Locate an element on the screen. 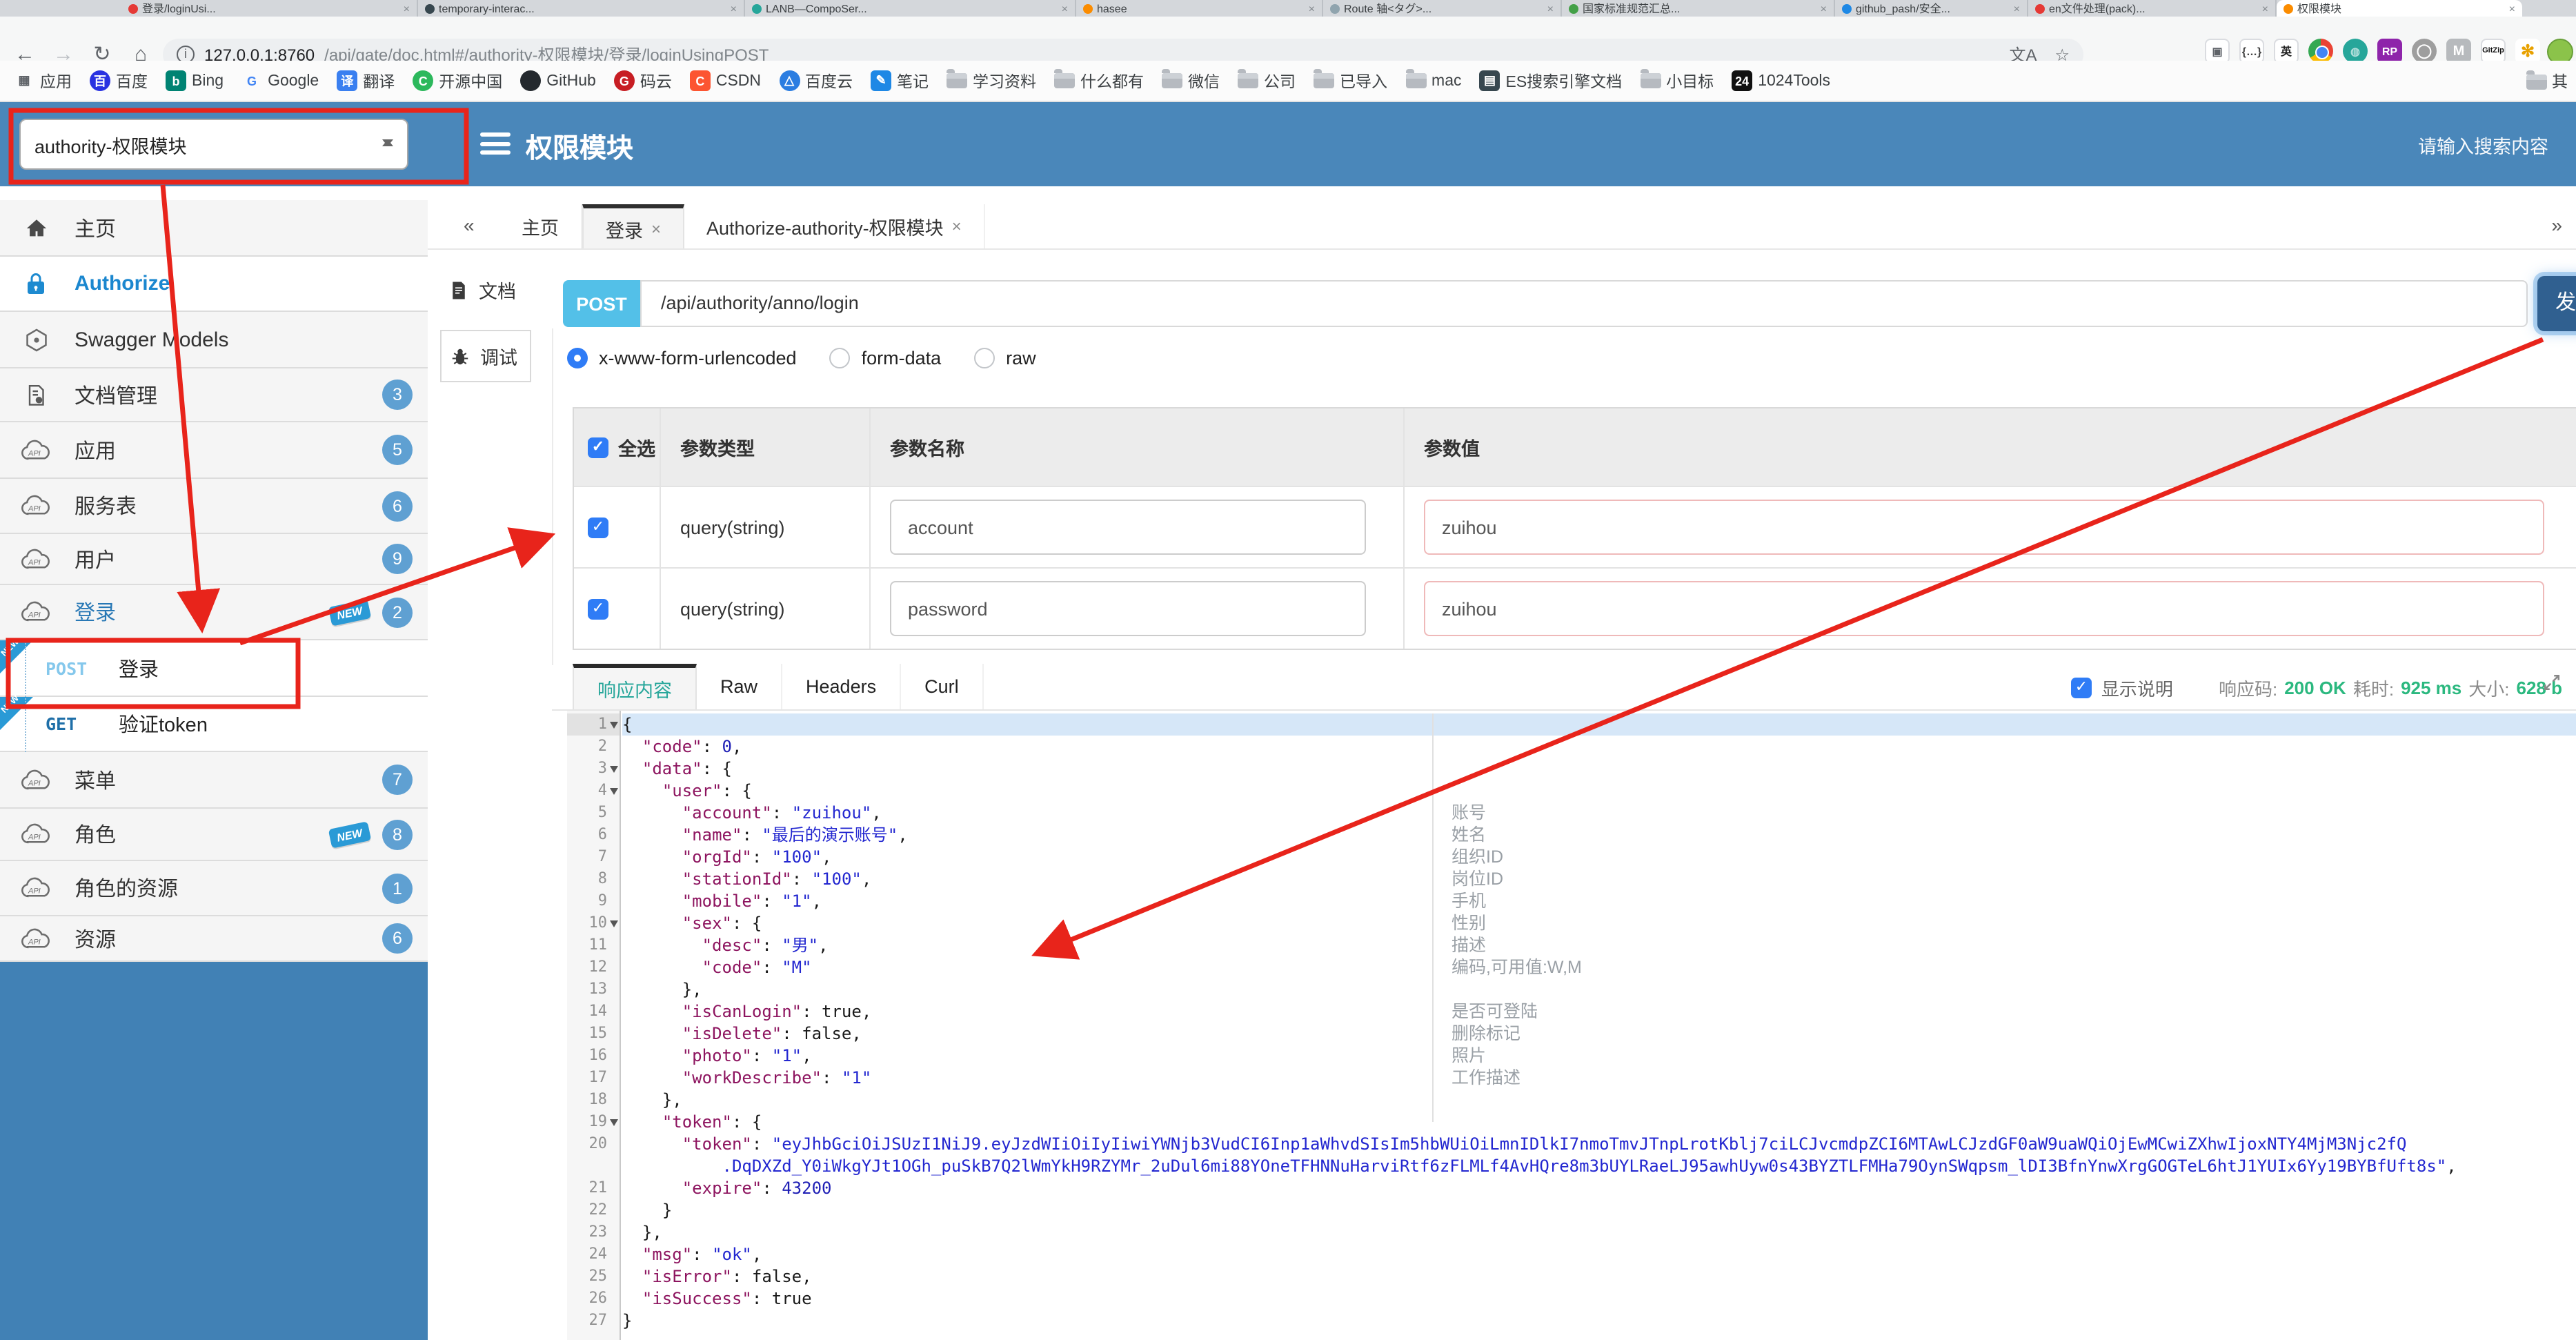 The image size is (2576, 1340). en-translate-extension-icon is located at coordinates (2286, 51).